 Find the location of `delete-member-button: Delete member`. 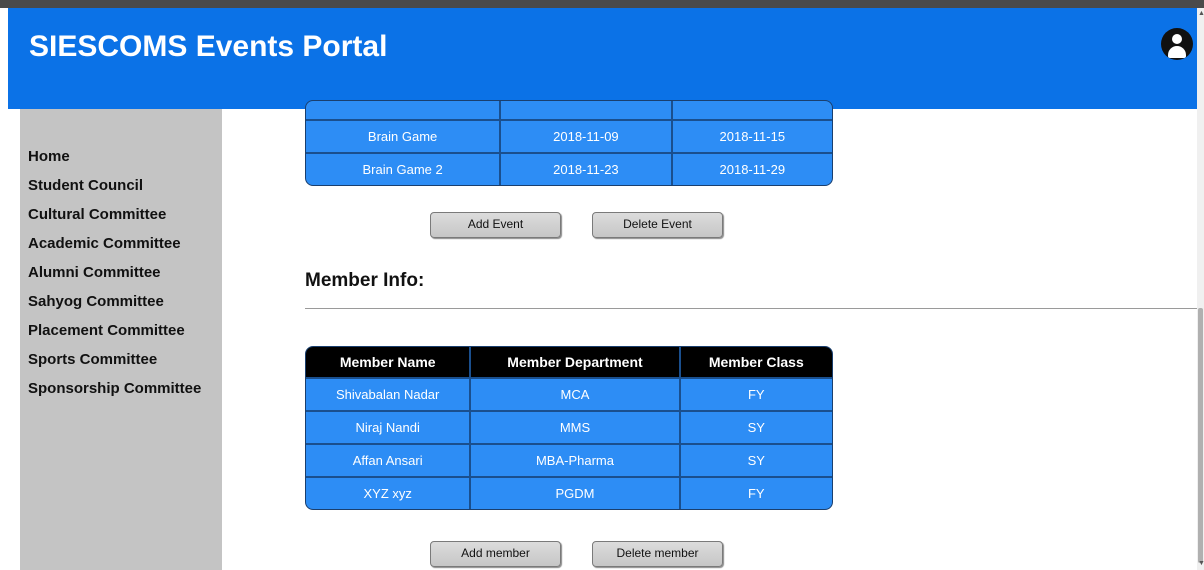

delete-member-button: Delete member is located at coordinates (657, 554).